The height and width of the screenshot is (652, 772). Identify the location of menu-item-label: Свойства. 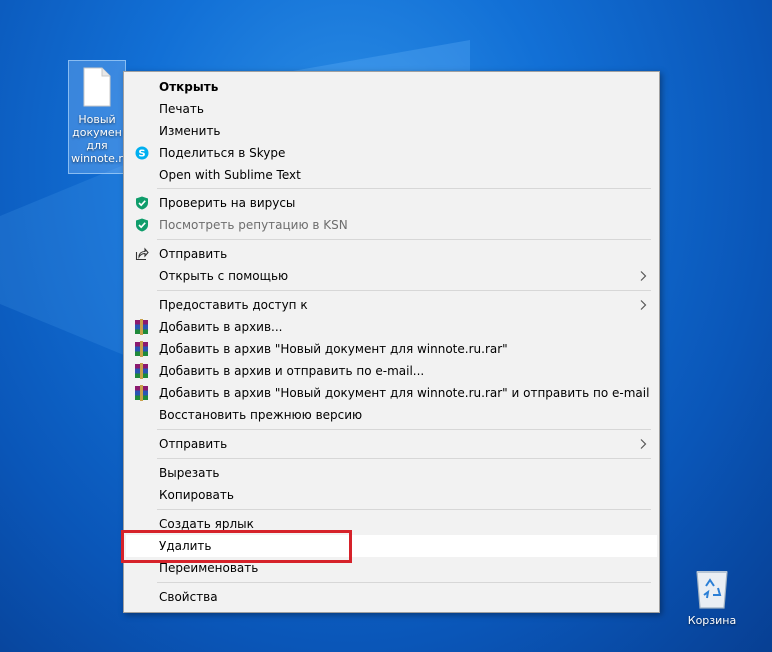
(188, 597).